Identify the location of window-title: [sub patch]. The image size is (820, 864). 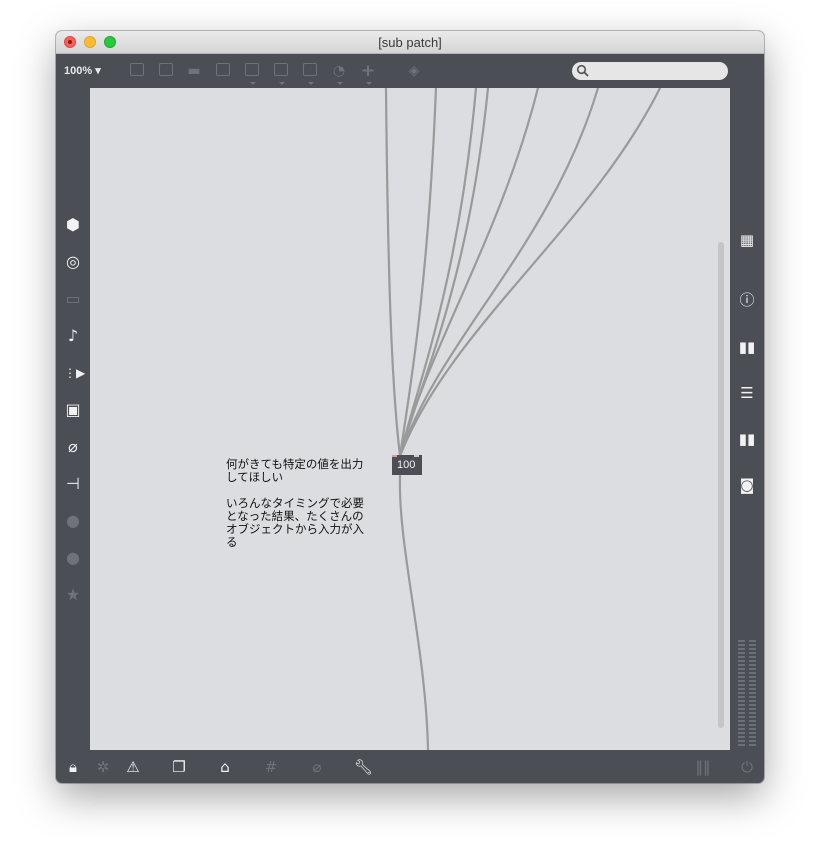
(410, 42).